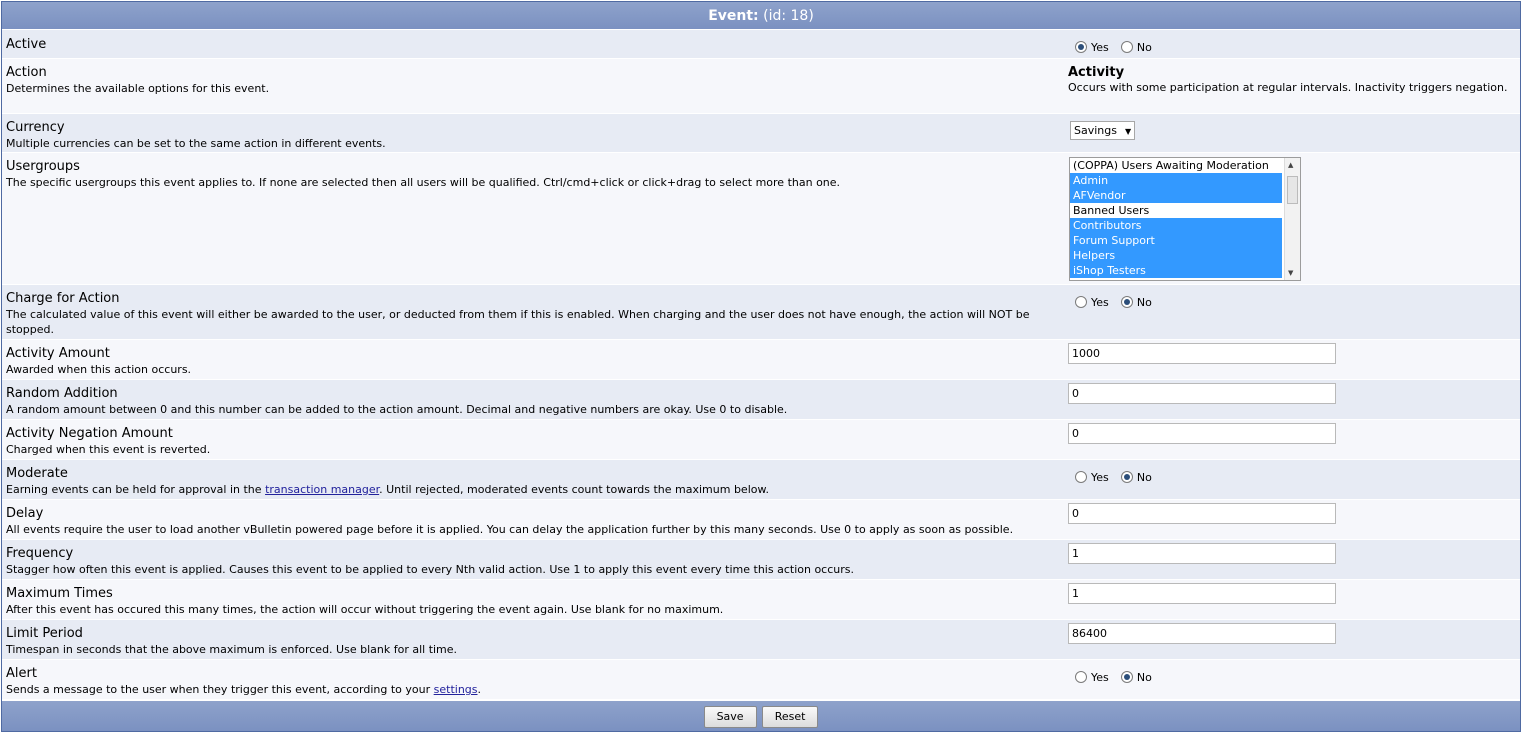 The height and width of the screenshot is (732, 1522). What do you see at coordinates (1091, 47) in the screenshot?
I see `active-yes-radio: Yes` at bounding box center [1091, 47].